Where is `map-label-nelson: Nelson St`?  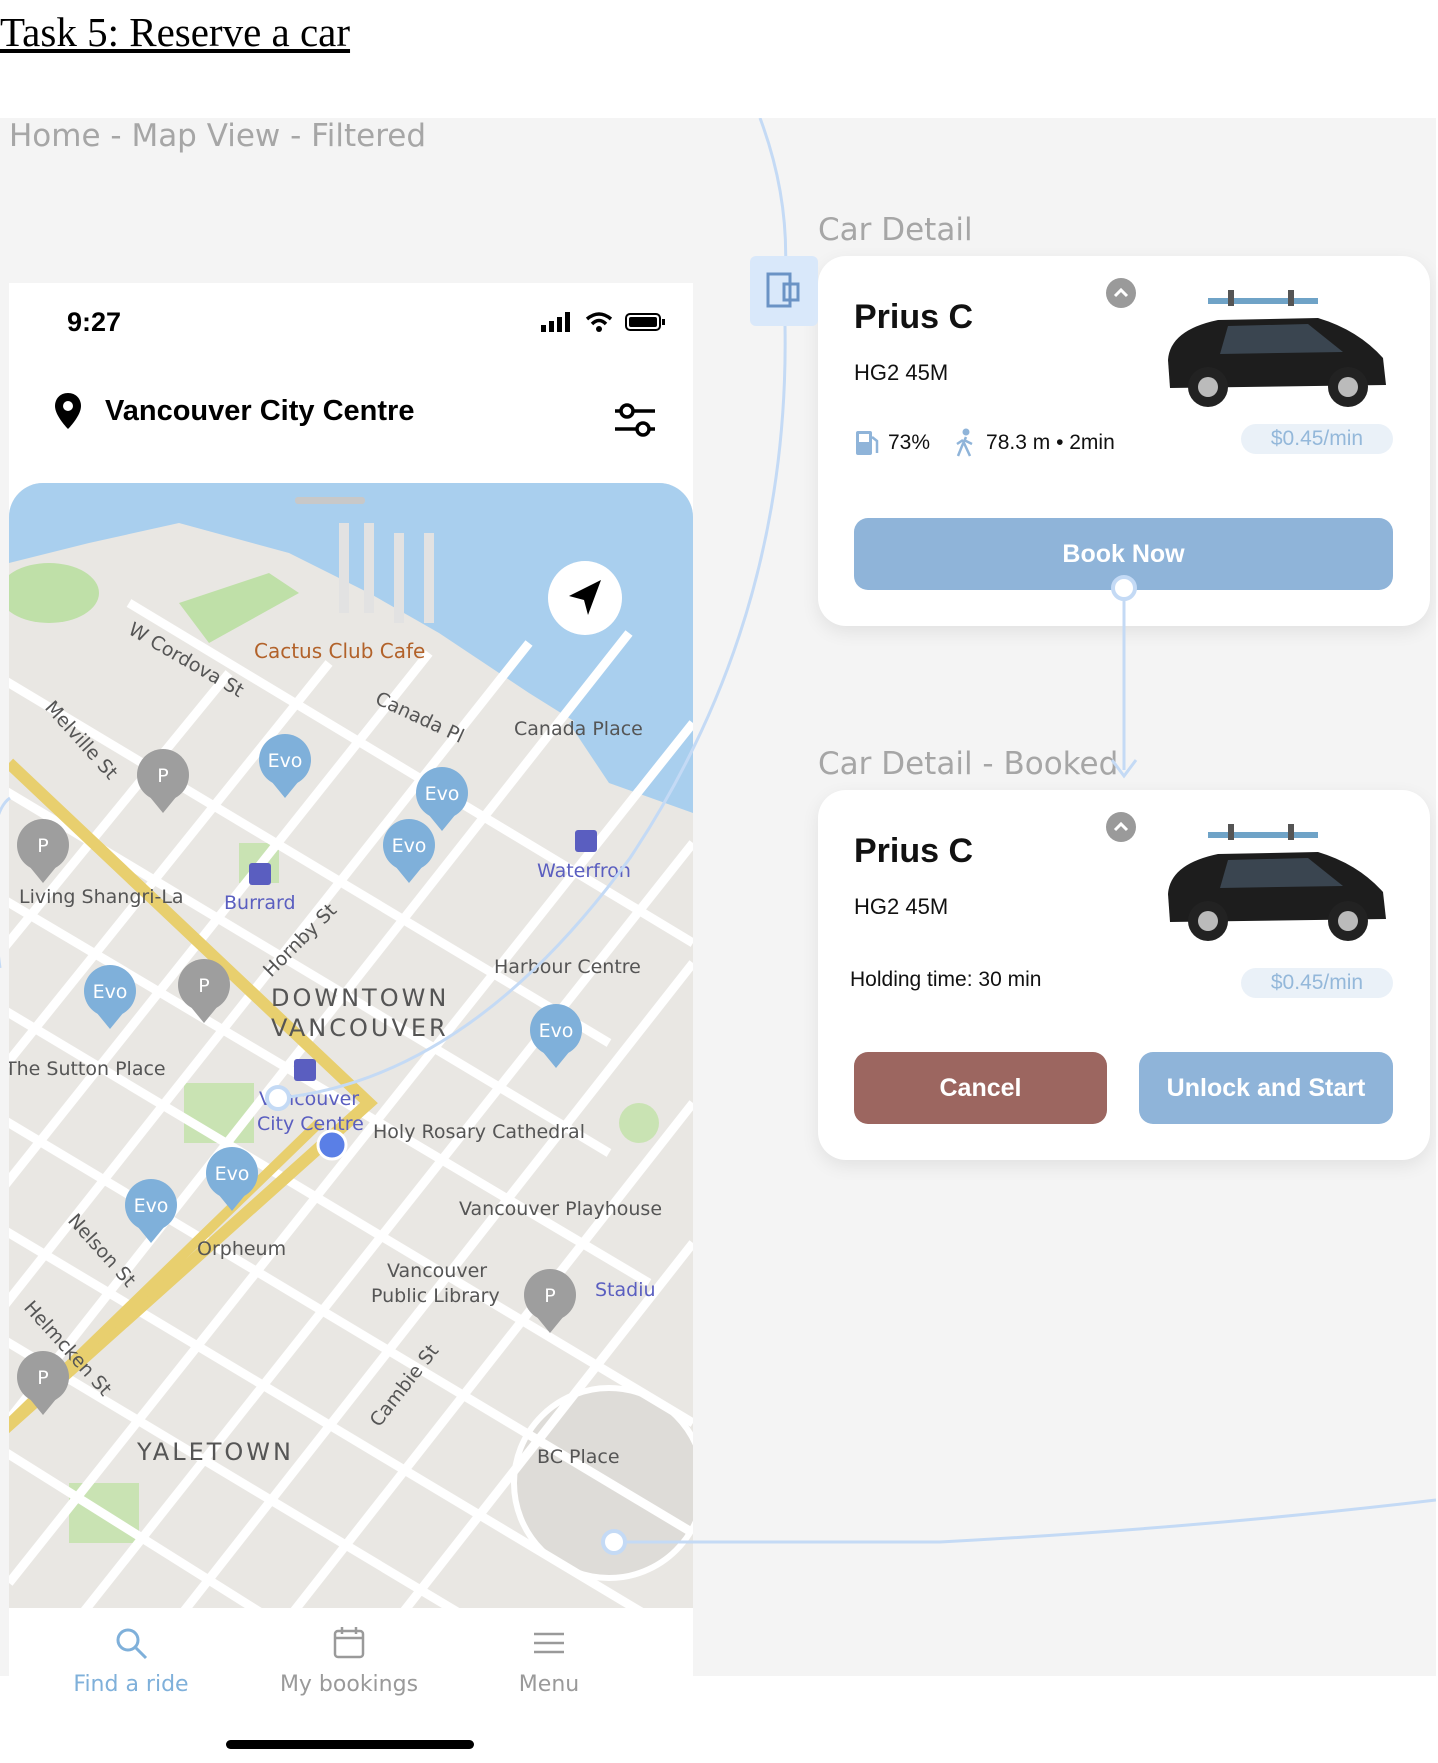
map-label-nelson: Nelson St is located at coordinates (101, 1251).